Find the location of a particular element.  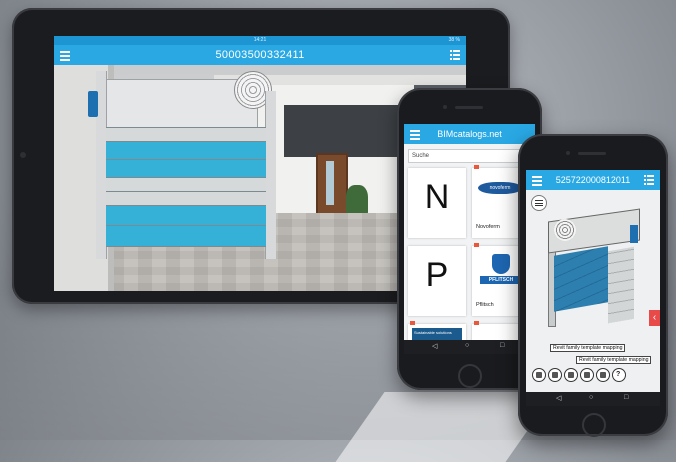

catalog-tile-letter: P is located at coordinates (437, 281).